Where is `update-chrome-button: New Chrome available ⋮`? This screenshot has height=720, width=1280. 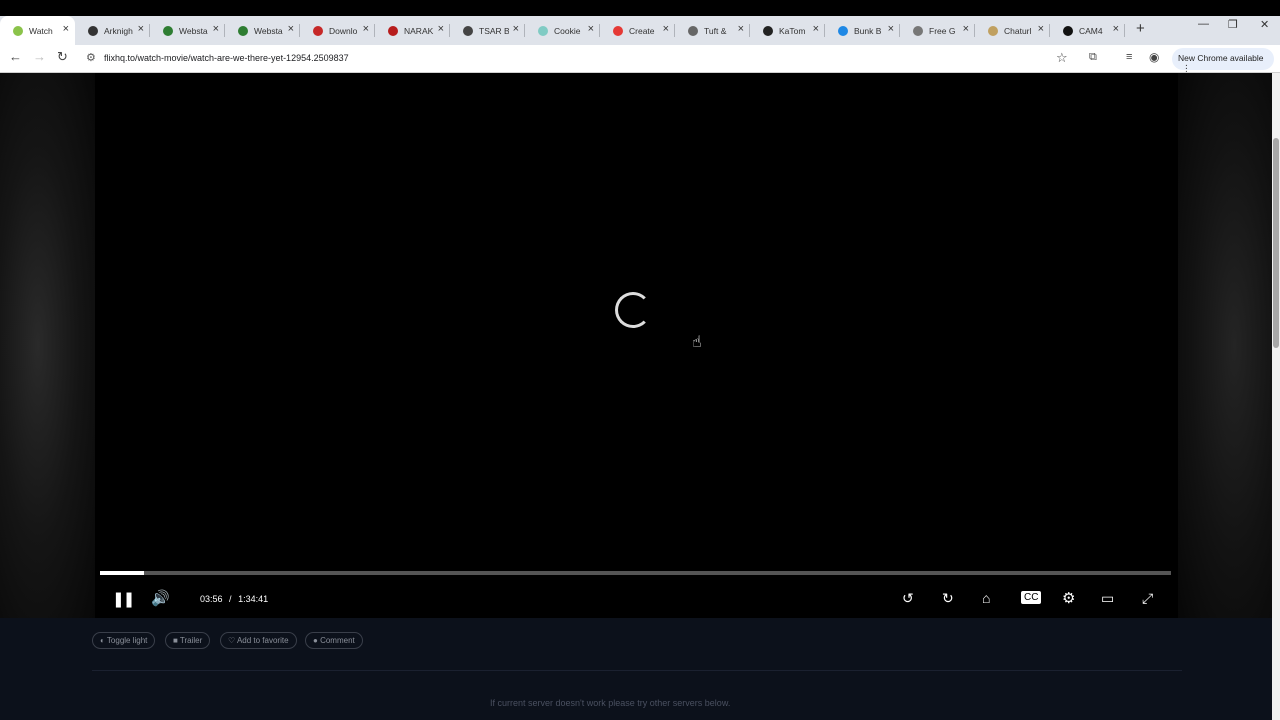 update-chrome-button: New Chrome available ⋮ is located at coordinates (1223, 60).